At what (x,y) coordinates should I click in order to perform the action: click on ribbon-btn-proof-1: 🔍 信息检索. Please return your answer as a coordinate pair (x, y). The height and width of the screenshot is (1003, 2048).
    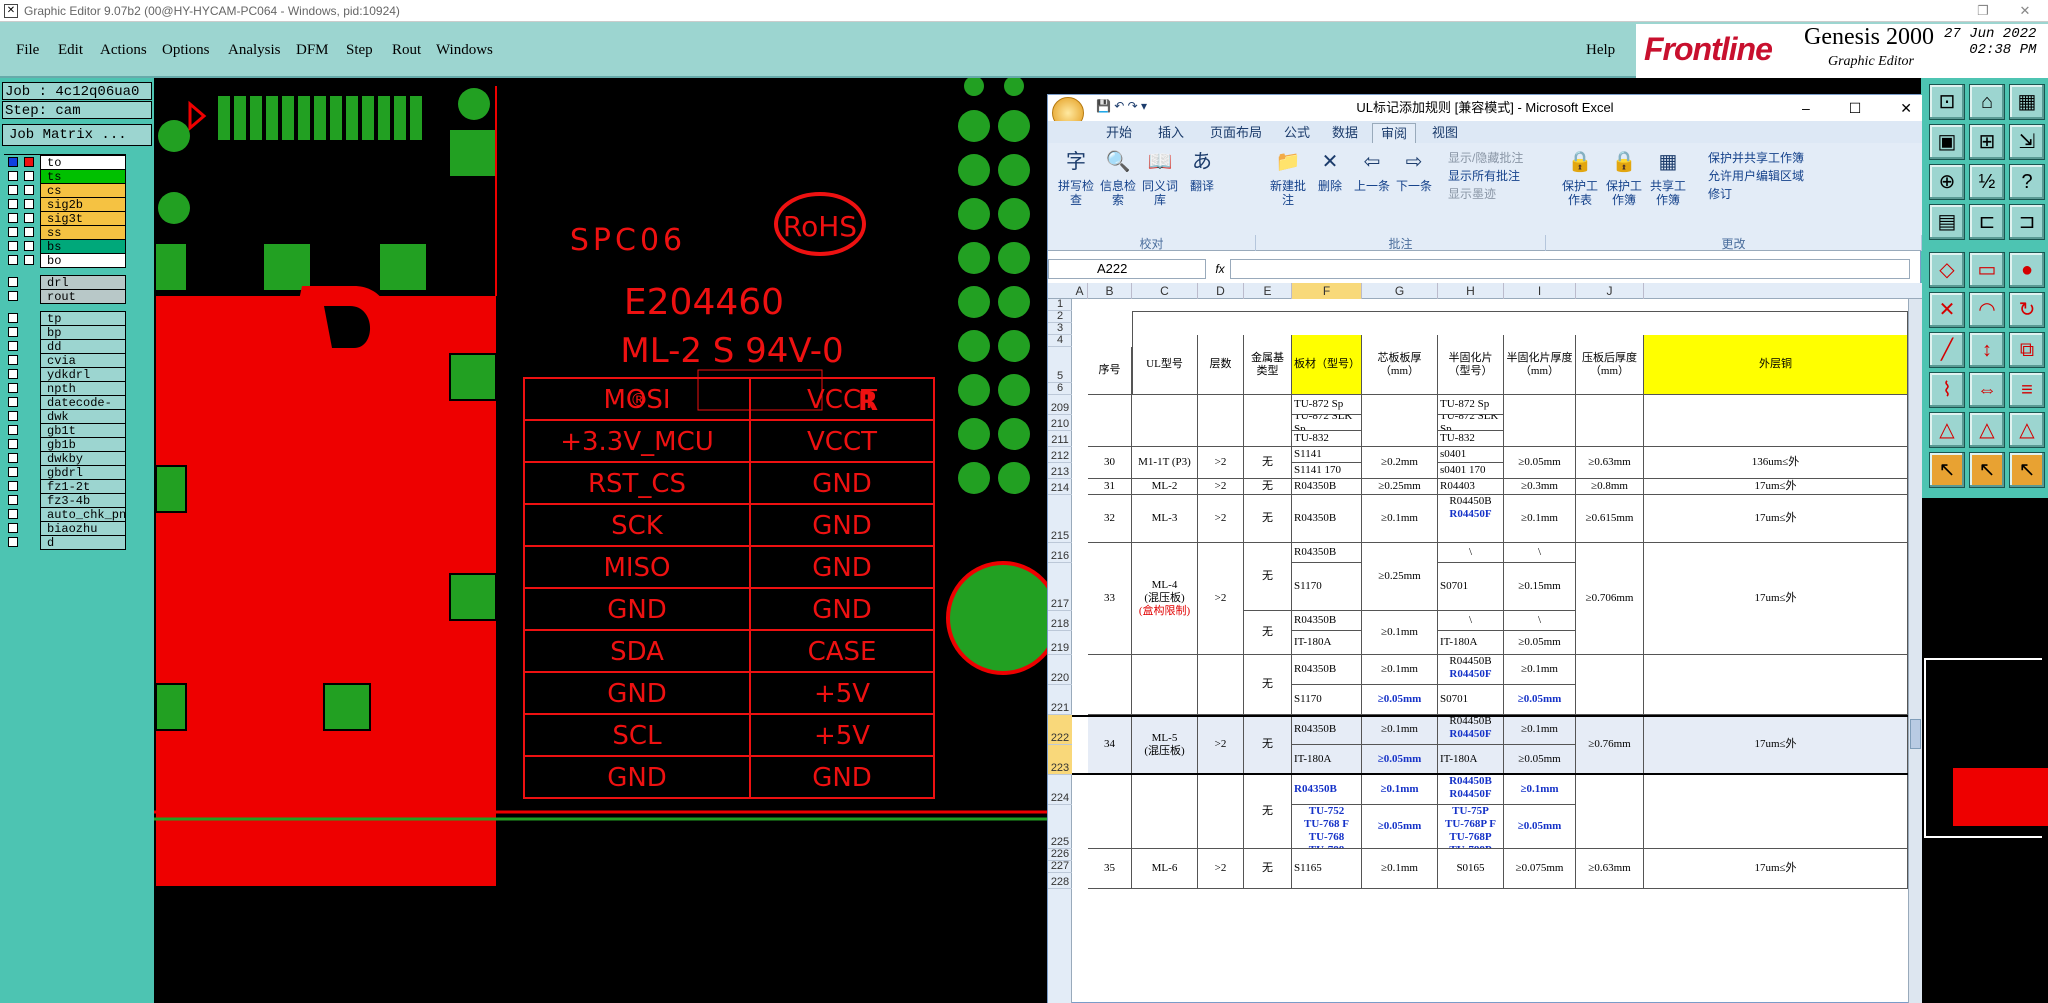
    Looking at the image, I should click on (1118, 177).